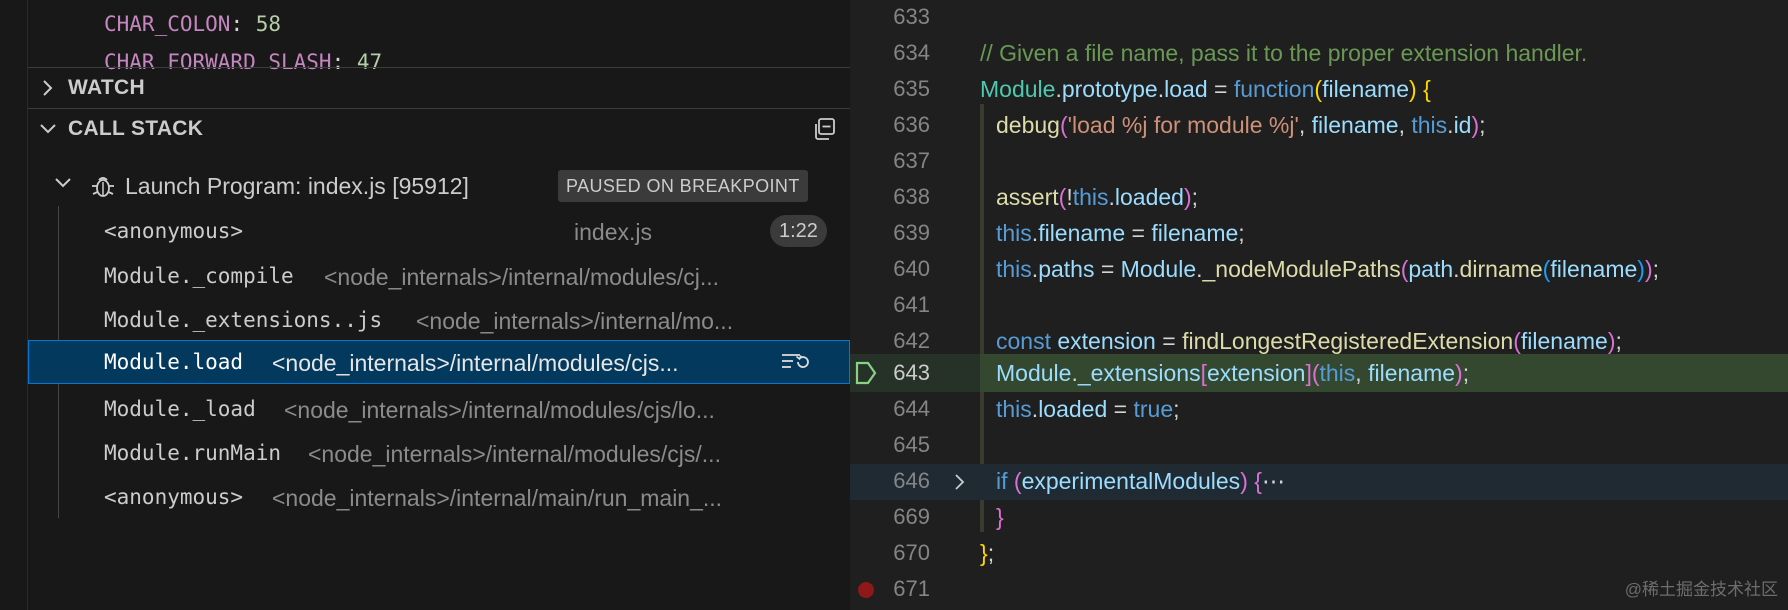 Image resolution: width=1788 pixels, height=610 pixels. What do you see at coordinates (1319, 198) in the screenshot?
I see `code-line: 638 assert(!this.loaded);` at bounding box center [1319, 198].